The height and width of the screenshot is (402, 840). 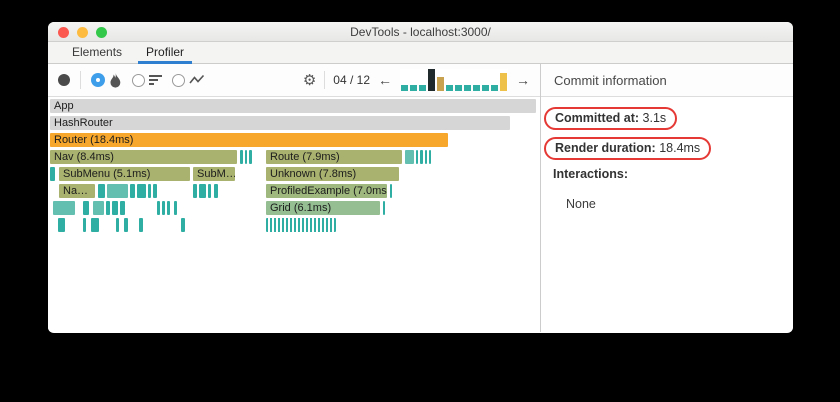 I want to click on window-title: DevTools - localhost:3000/, so click(x=420, y=32).